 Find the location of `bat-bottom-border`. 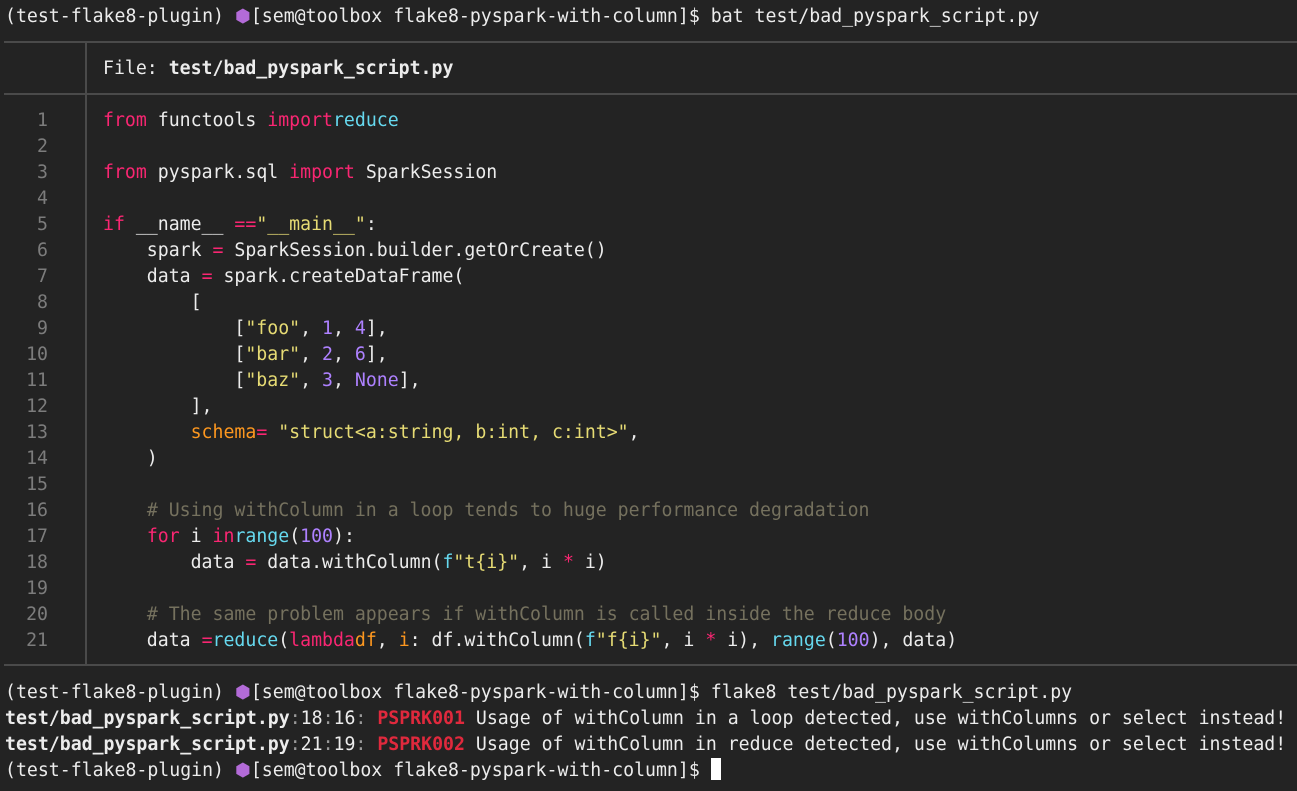

bat-bottom-border is located at coordinates (650, 665).